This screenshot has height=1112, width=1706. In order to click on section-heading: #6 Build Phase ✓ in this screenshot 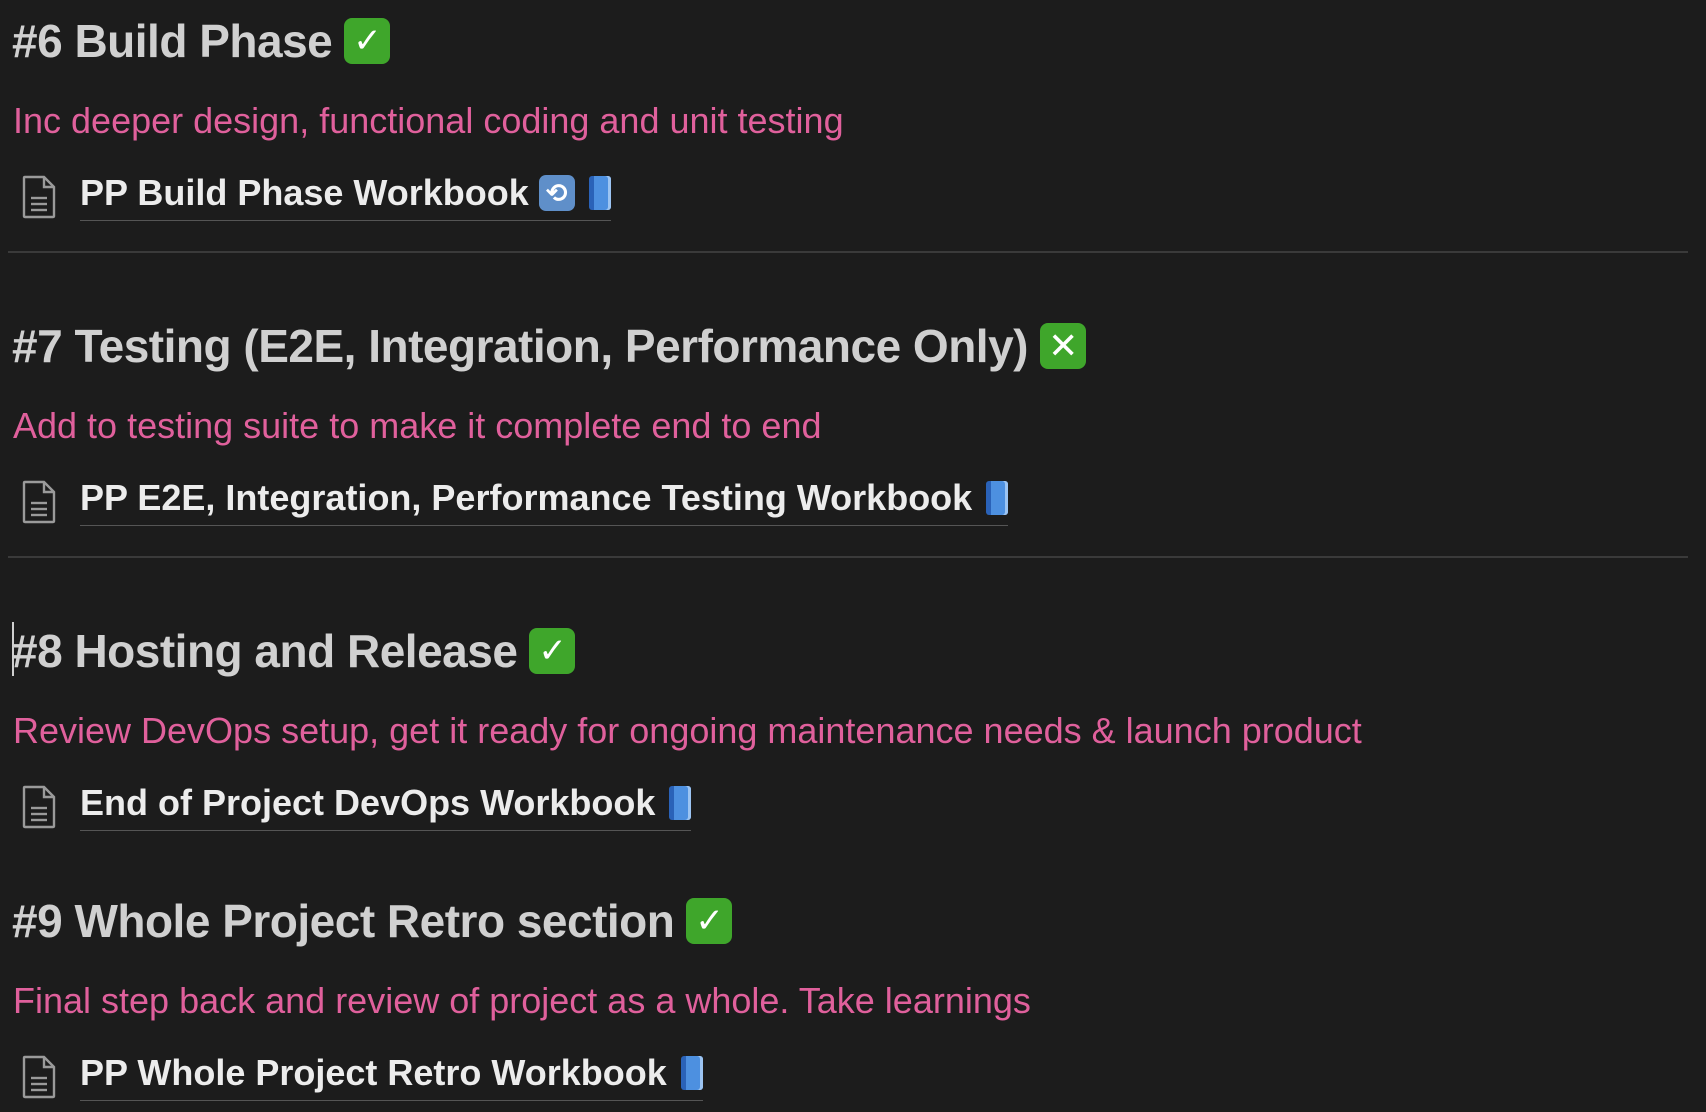, I will do `click(201, 41)`.